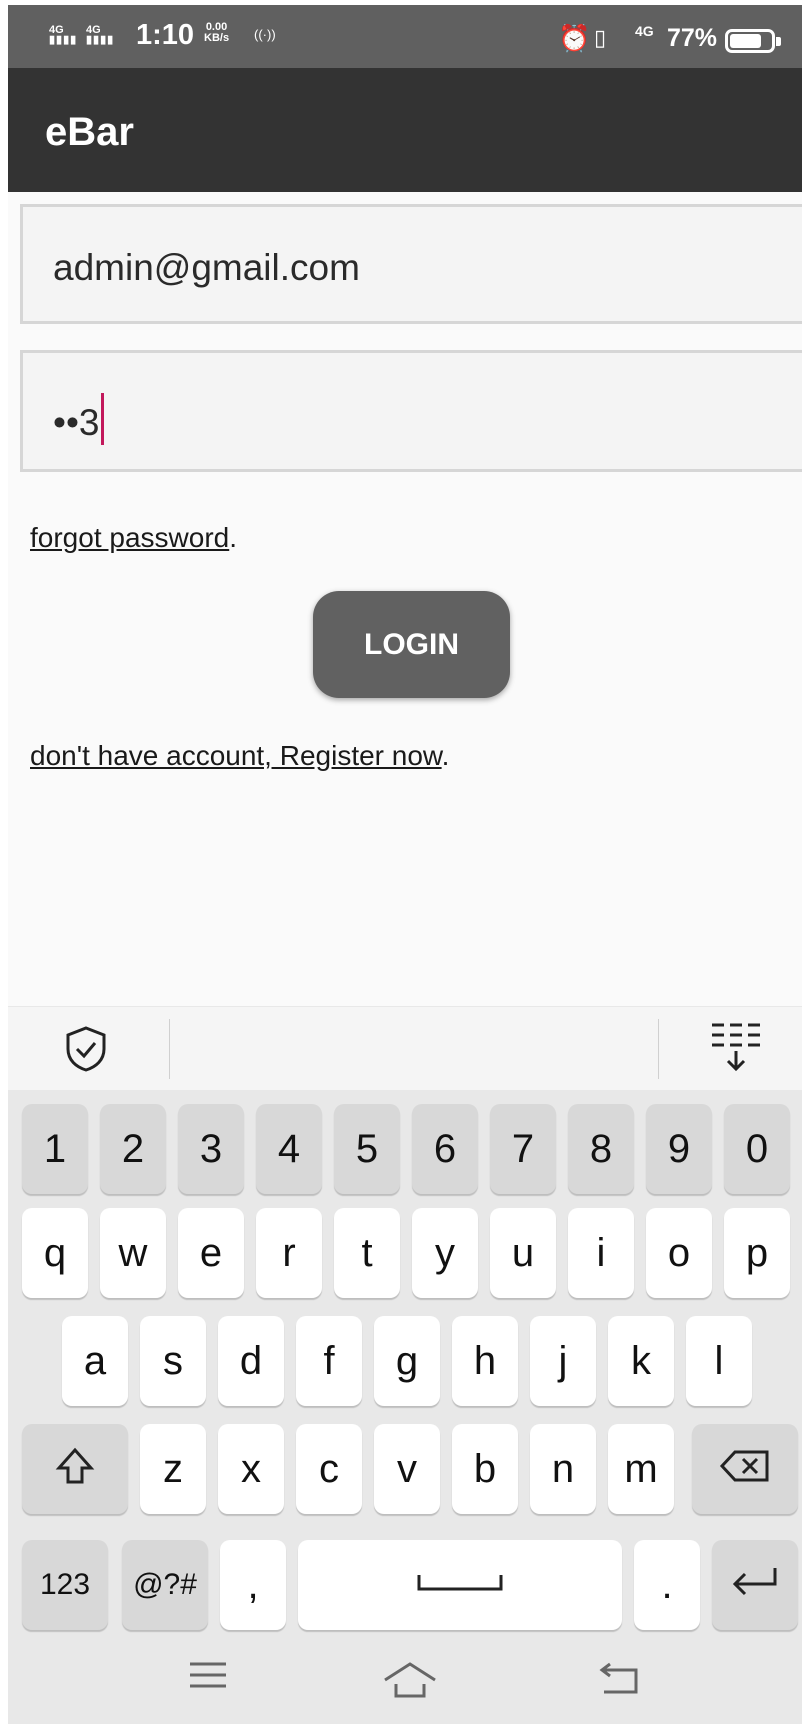 This screenshot has height=1724, width=802. What do you see at coordinates (405, 1048) in the screenshot?
I see `keyboard-toolbar` at bounding box center [405, 1048].